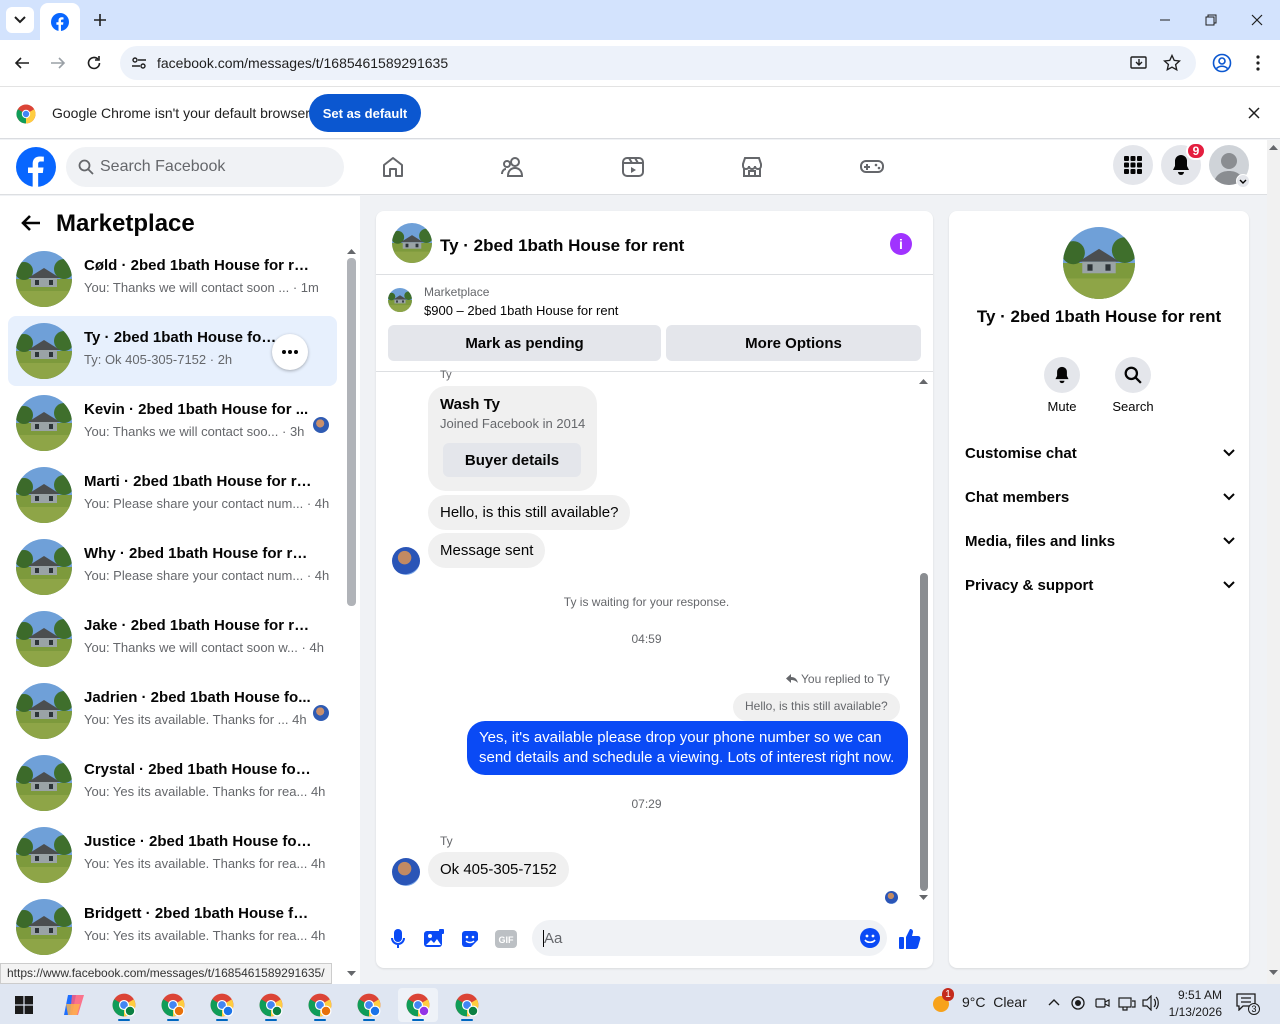  Describe the element at coordinates (1133, 375) in the screenshot. I see `search-in-conversation-button` at that location.